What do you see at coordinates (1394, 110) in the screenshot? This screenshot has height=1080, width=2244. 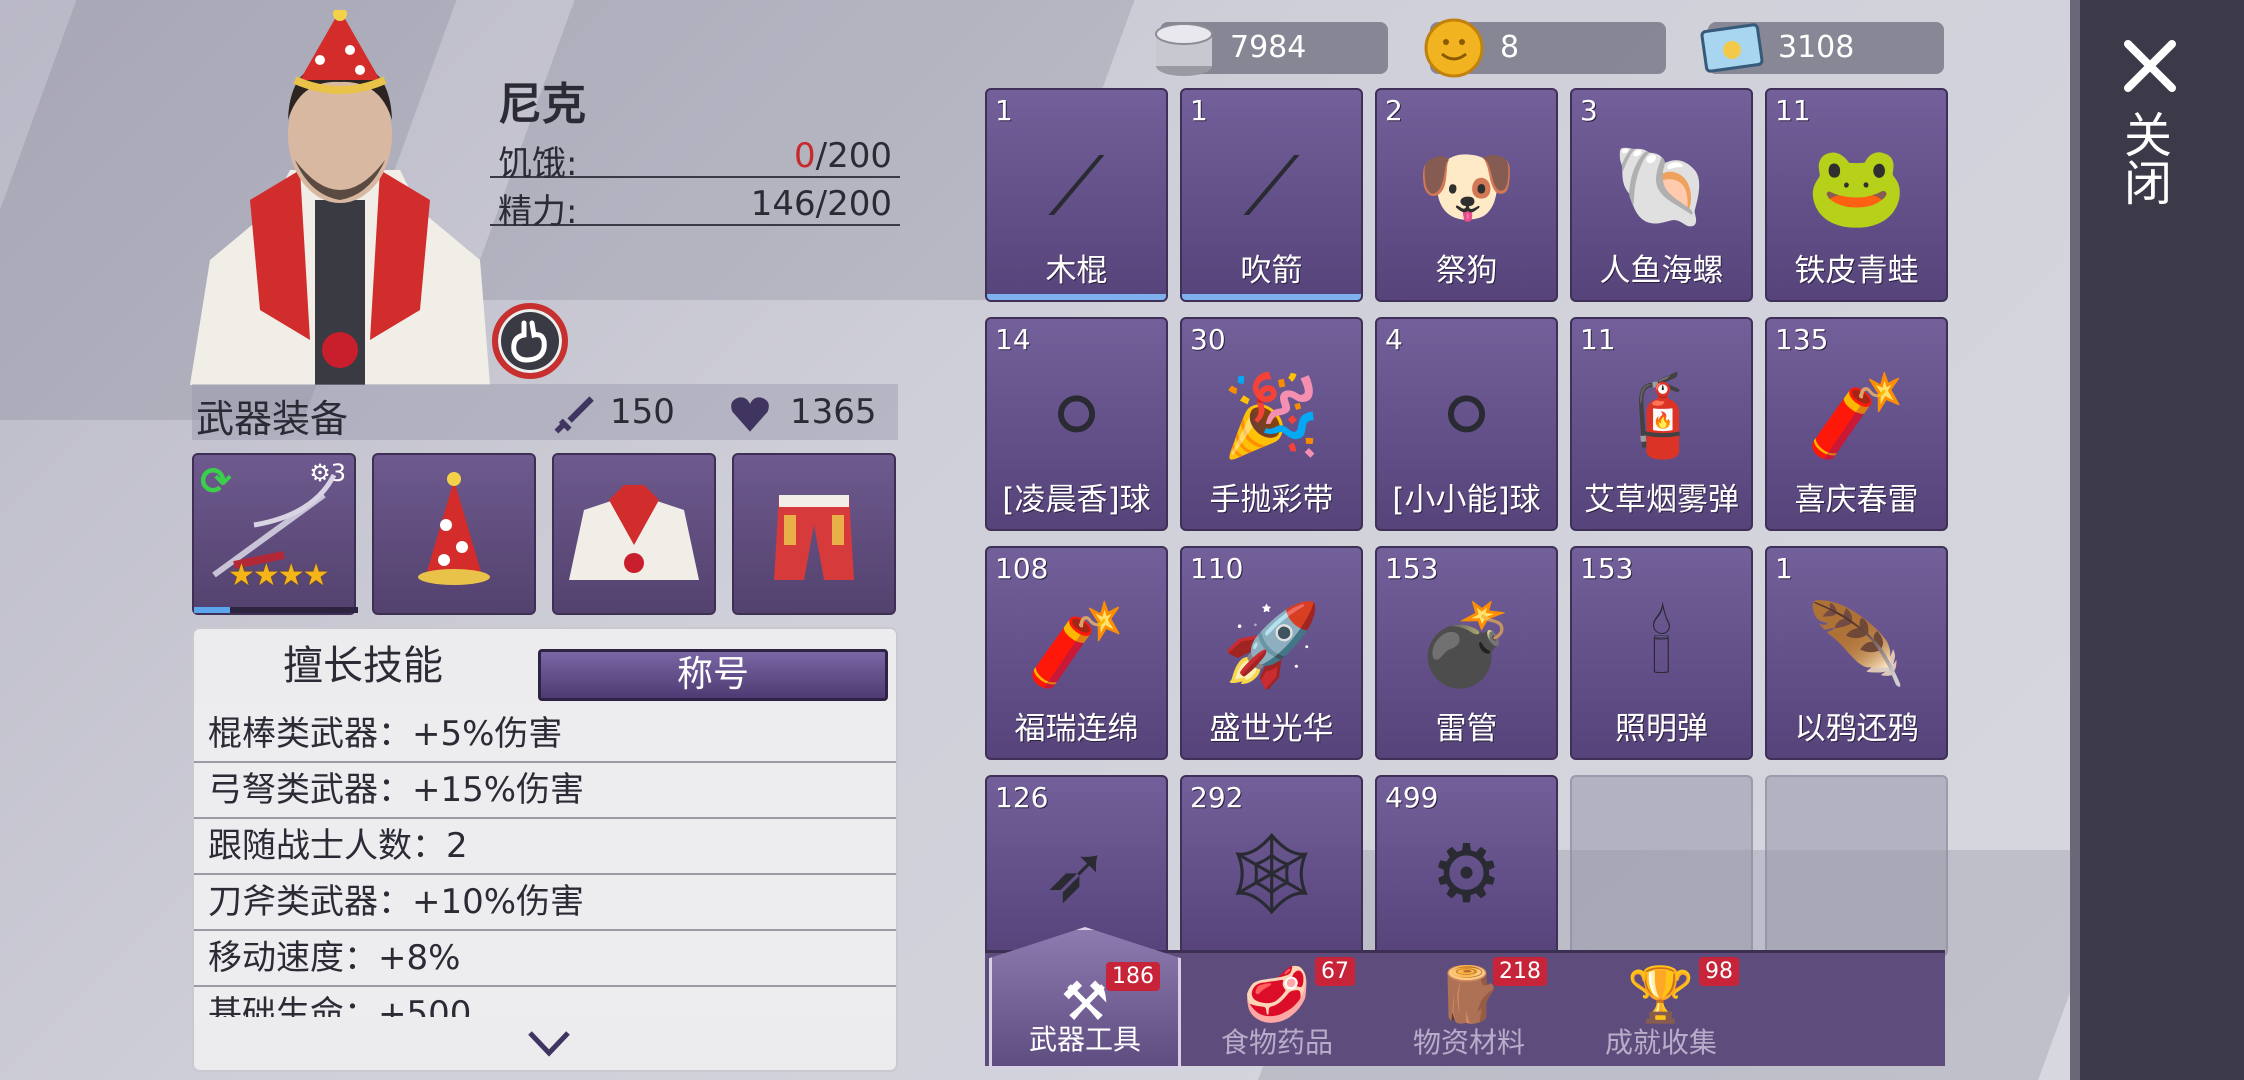 I see `item-count: 2` at bounding box center [1394, 110].